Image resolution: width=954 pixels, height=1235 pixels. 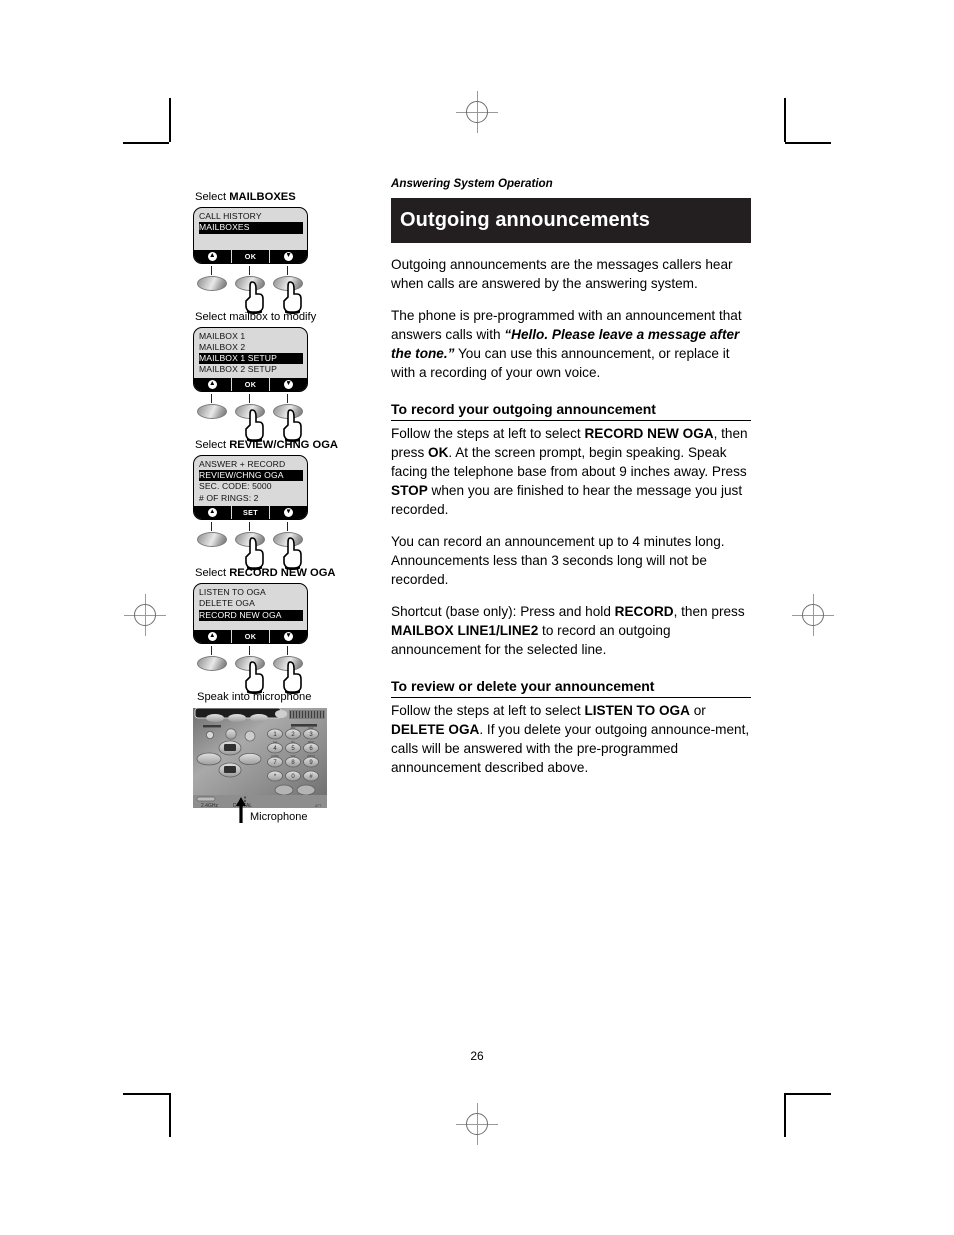 What do you see at coordinates (212, 444) in the screenshot?
I see `step-caption-3-text: Select` at bounding box center [212, 444].